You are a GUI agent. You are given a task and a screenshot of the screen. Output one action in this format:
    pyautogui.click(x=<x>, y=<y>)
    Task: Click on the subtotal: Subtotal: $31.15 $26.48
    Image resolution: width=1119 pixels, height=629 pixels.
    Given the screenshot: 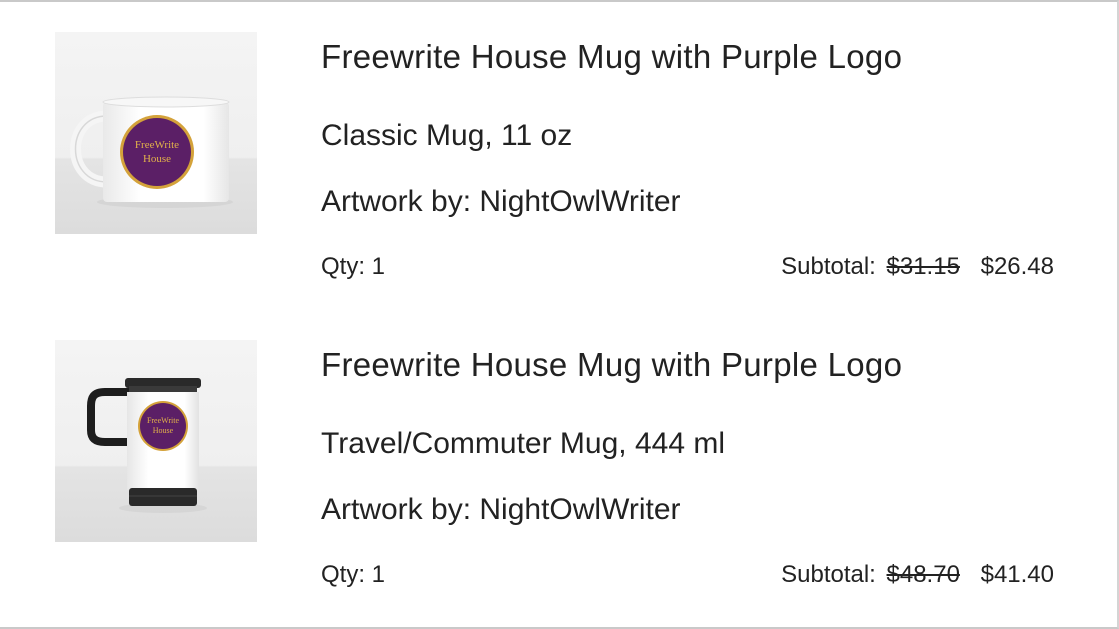 What is the action you would take?
    pyautogui.click(x=917, y=267)
    